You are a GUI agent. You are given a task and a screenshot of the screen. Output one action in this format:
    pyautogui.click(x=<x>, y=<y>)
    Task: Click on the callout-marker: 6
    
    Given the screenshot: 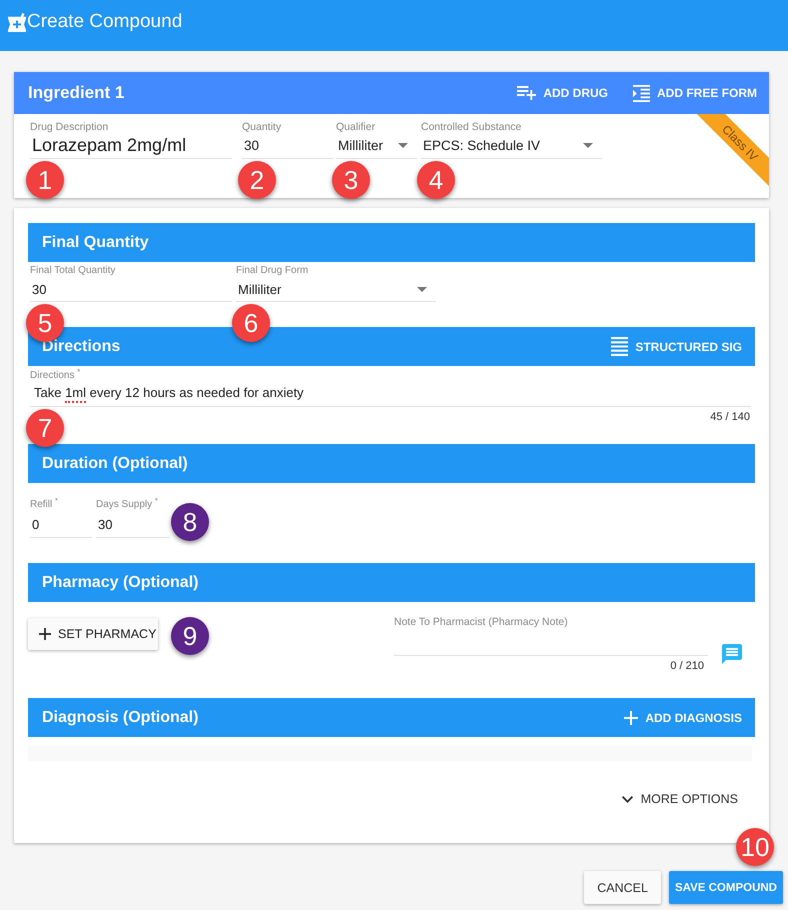 What is the action you would take?
    pyautogui.click(x=251, y=323)
    